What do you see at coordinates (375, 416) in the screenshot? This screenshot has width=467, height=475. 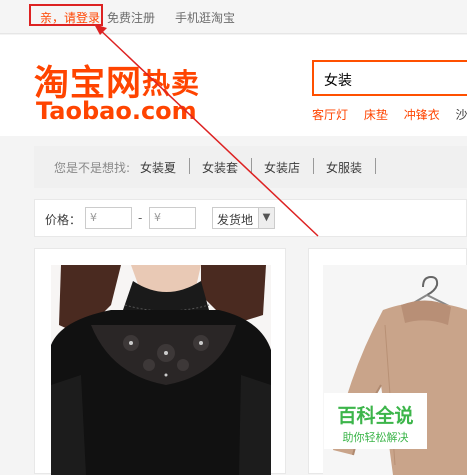 I see `badge-title: 百科全说` at bounding box center [375, 416].